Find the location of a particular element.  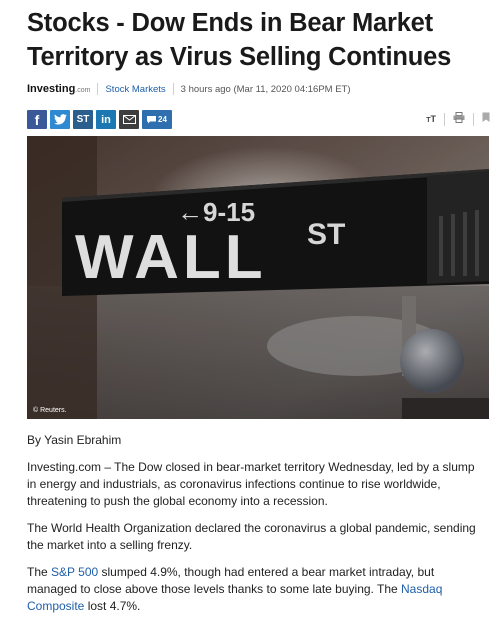

share-bar: f ST in 24 is located at coordinates (99, 119).